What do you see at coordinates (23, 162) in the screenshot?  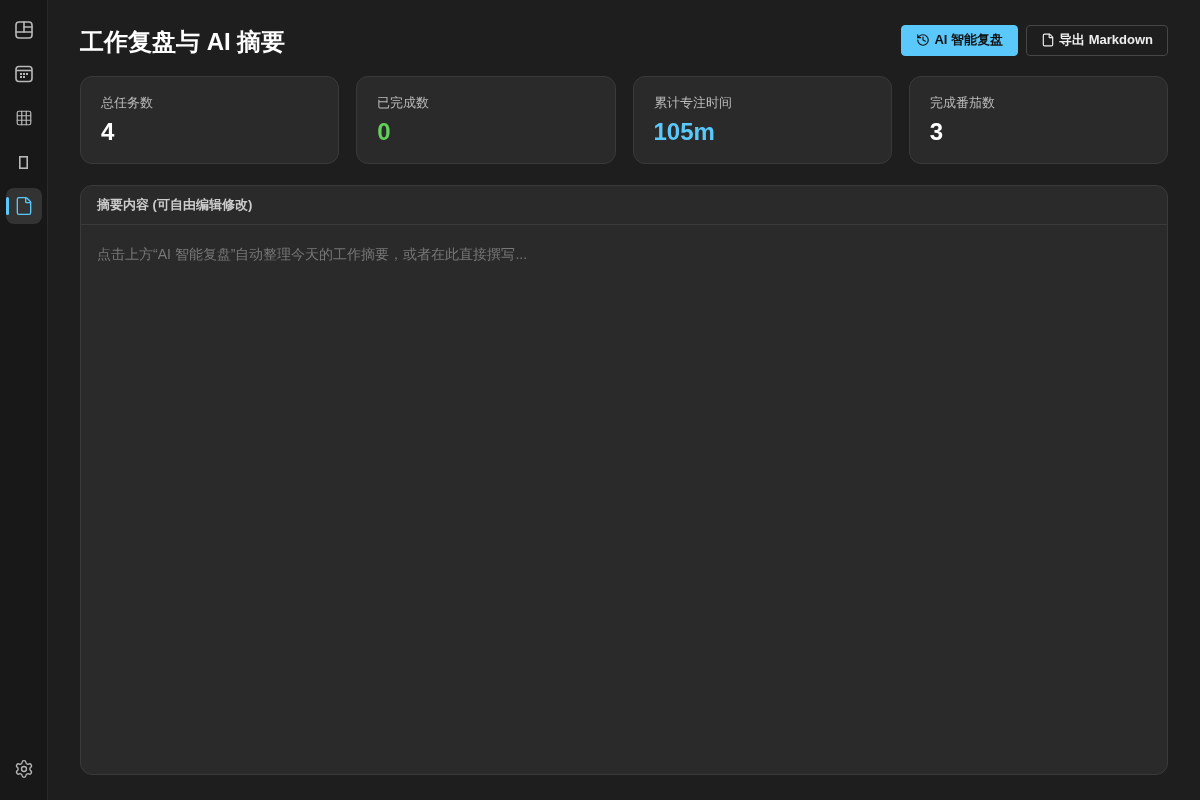 I see `rectangle-icon` at bounding box center [23, 162].